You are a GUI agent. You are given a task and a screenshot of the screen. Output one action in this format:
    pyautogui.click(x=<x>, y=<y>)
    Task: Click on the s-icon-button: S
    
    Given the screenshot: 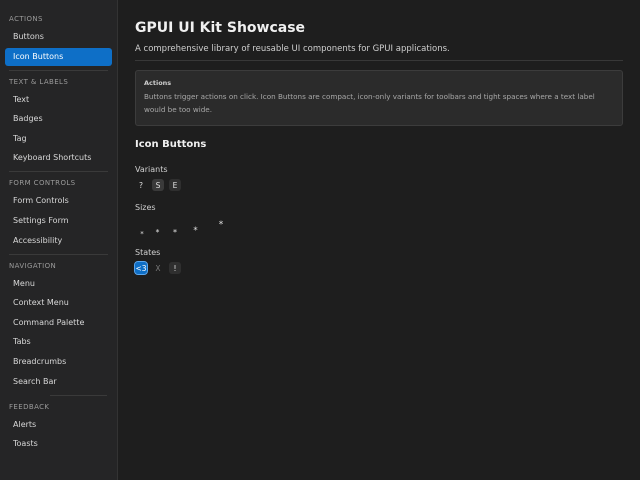 What is the action you would take?
    pyautogui.click(x=158, y=185)
    